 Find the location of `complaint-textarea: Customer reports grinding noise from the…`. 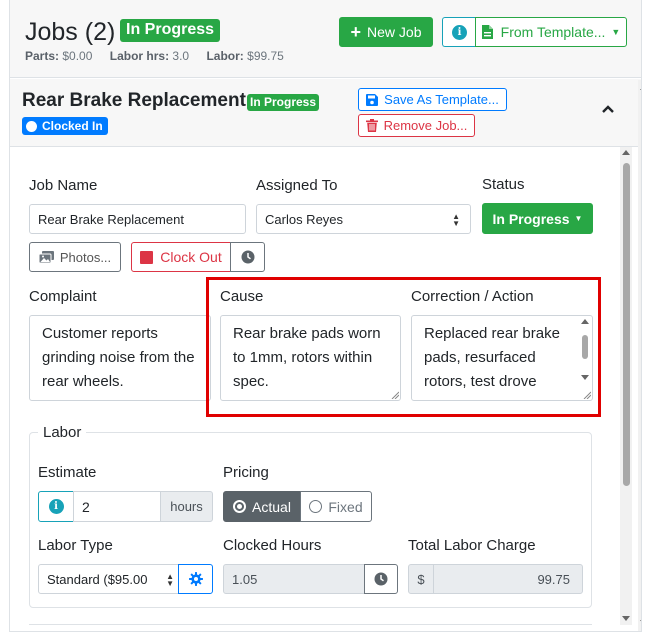

complaint-textarea: Customer reports grinding noise from the… is located at coordinates (120, 358).